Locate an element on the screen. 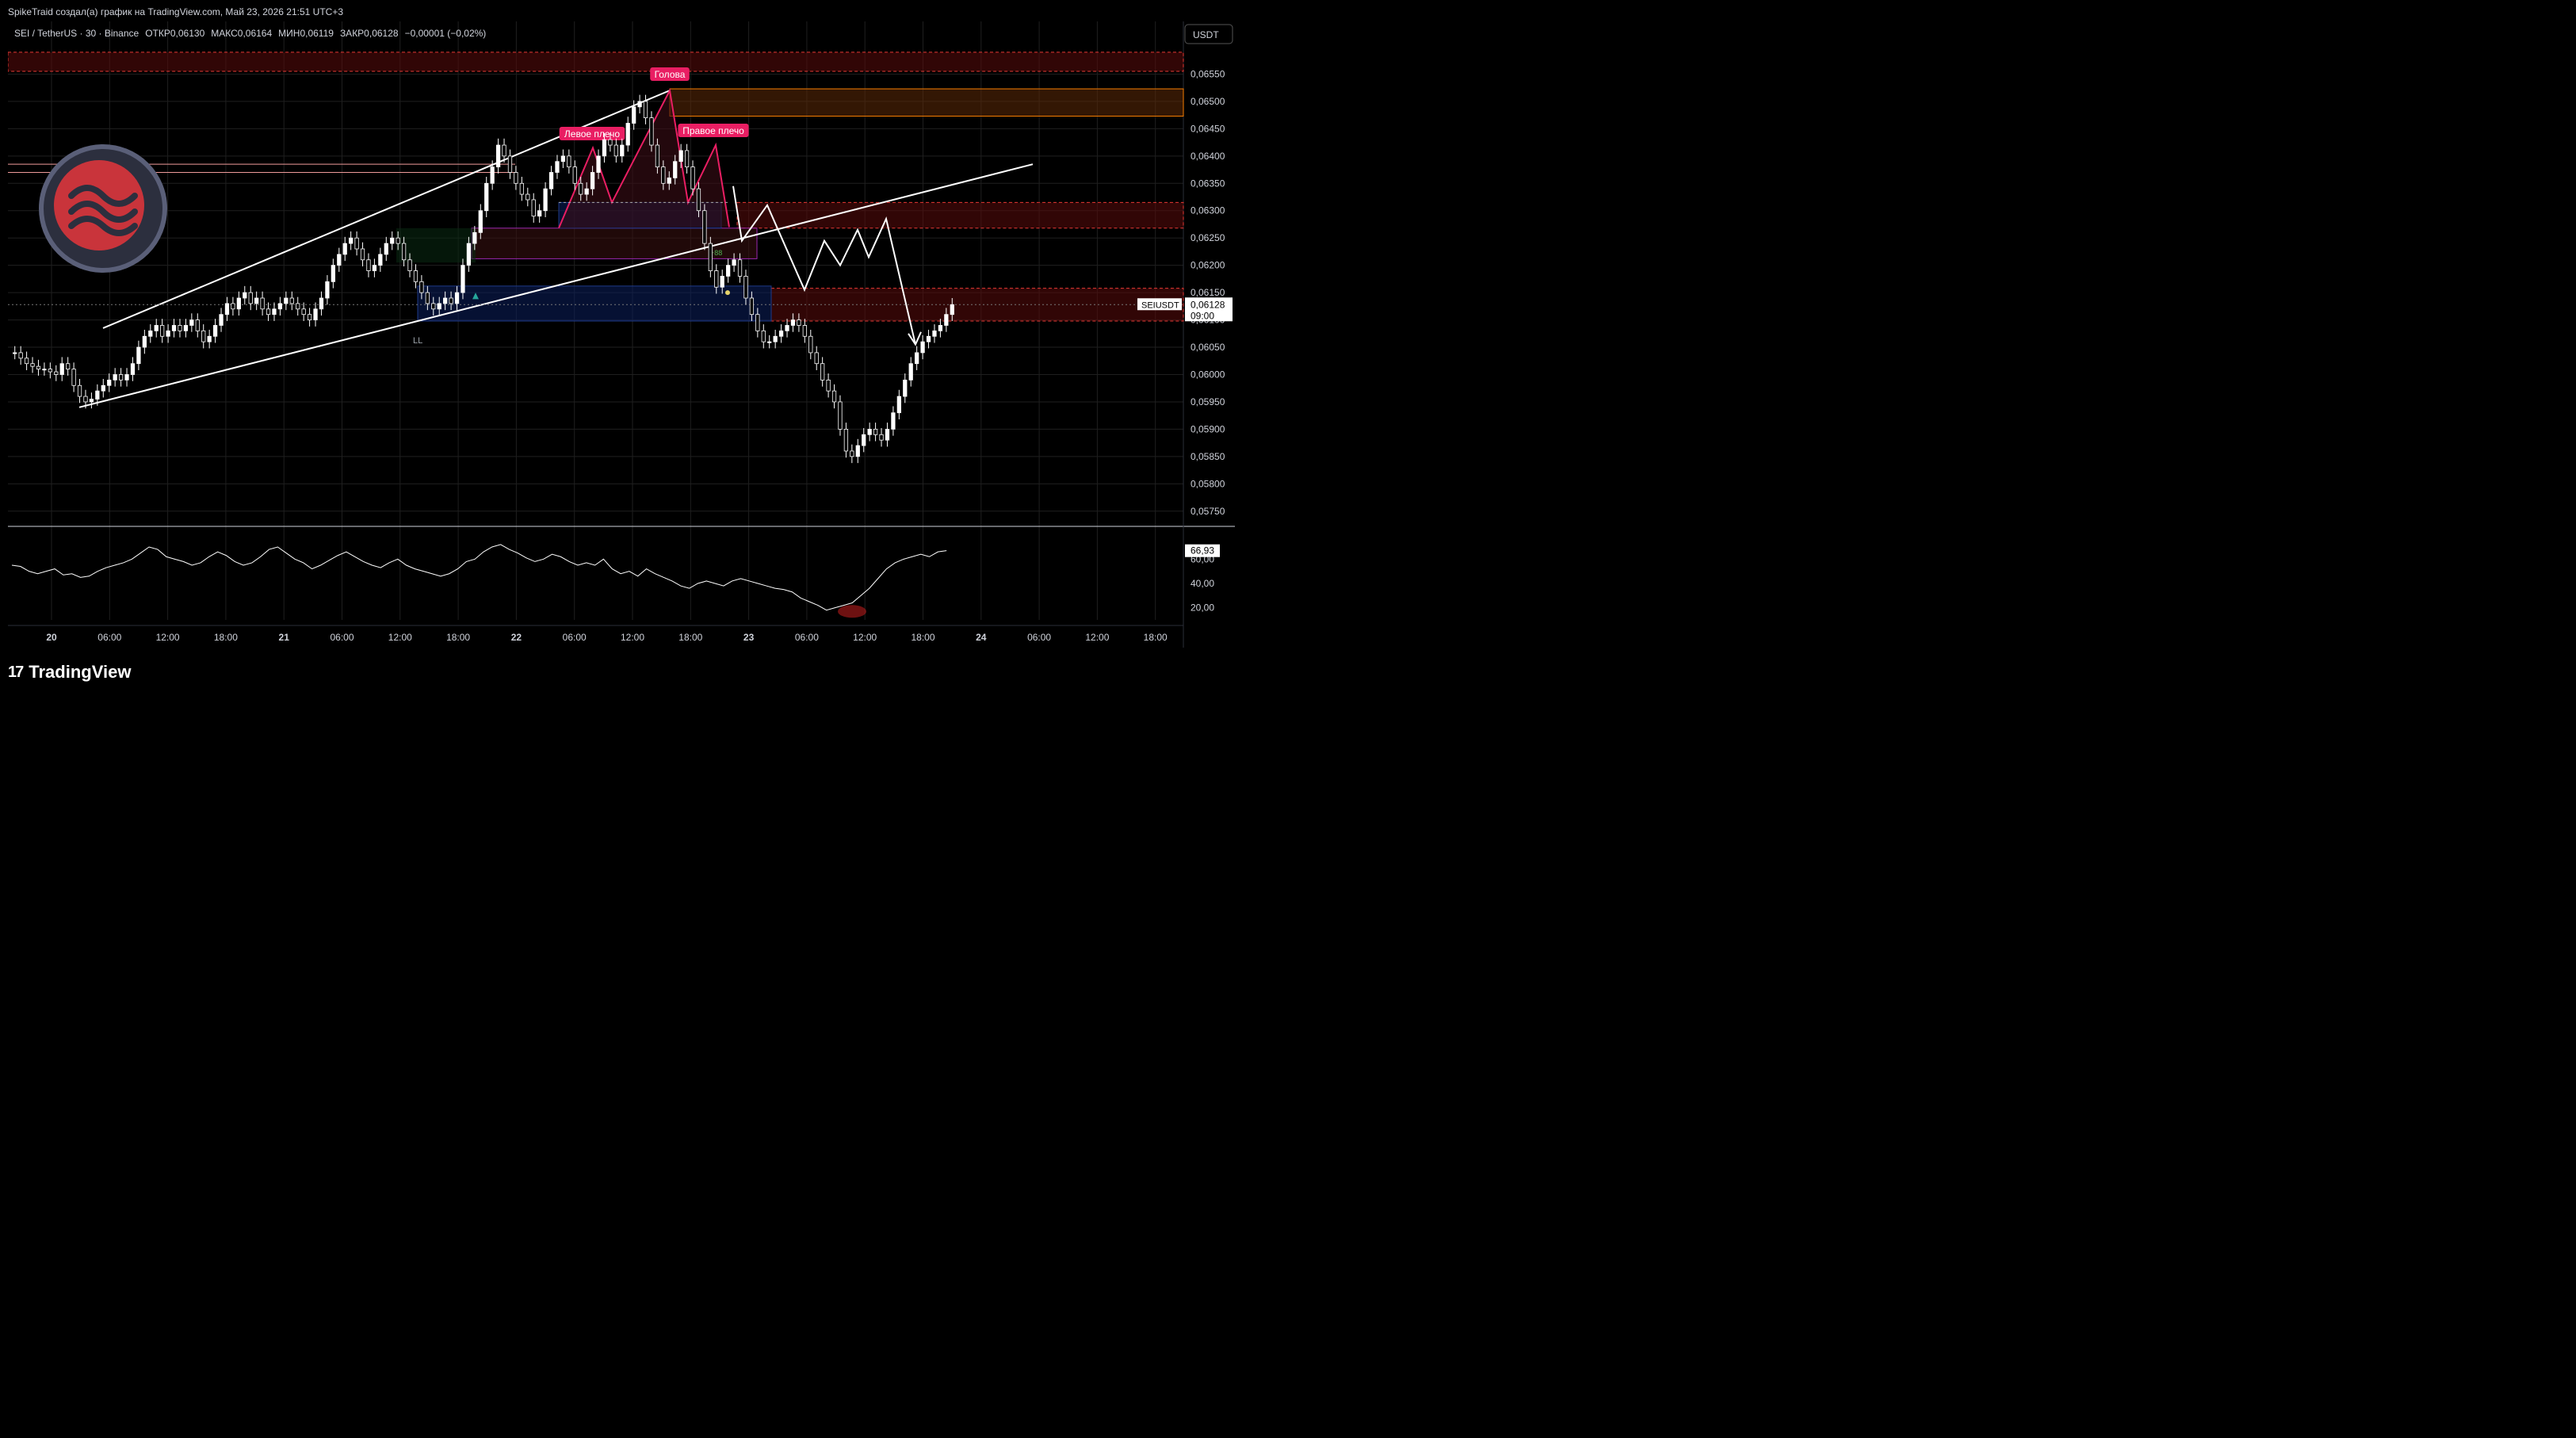 This screenshot has height=1438, width=2576. price-tick-label: 0,06300 is located at coordinates (1208, 210).